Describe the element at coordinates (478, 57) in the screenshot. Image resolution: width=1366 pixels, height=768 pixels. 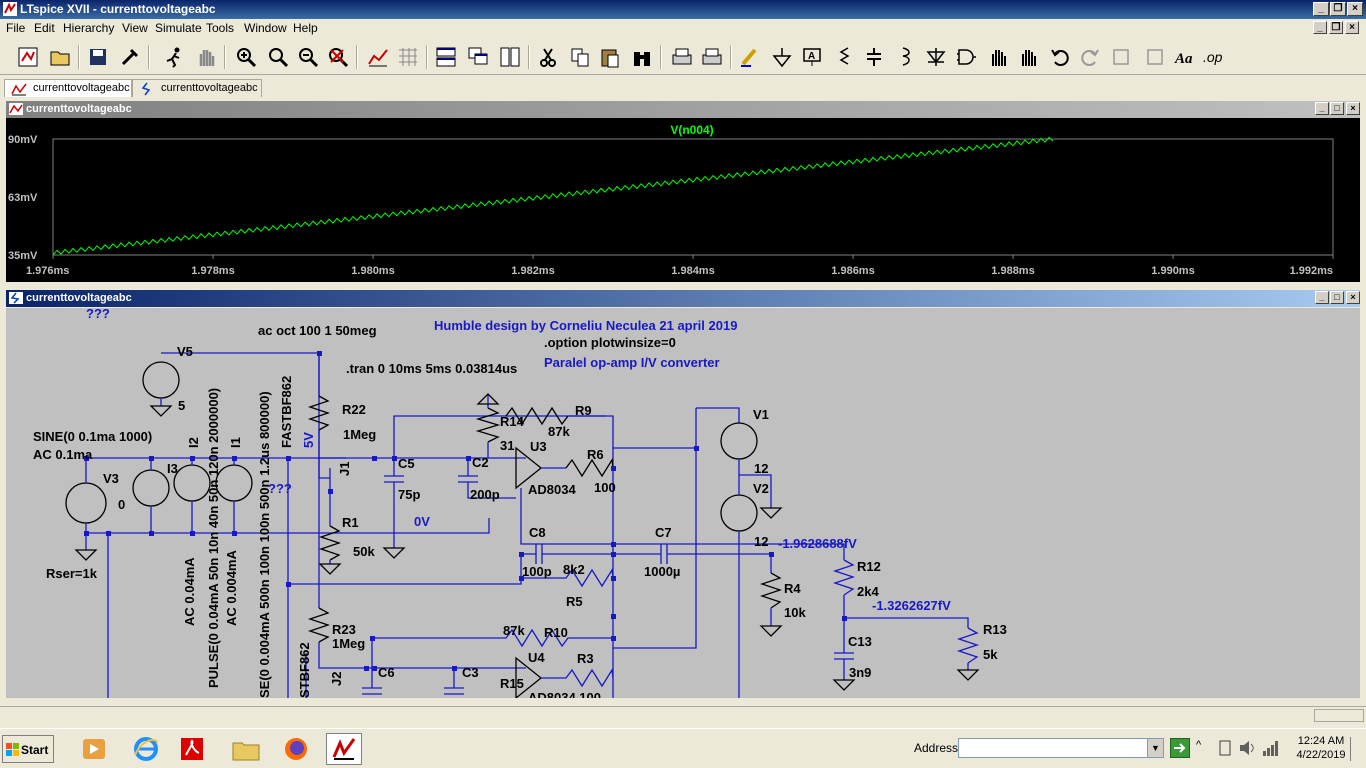
I see `cascade-icon` at that location.